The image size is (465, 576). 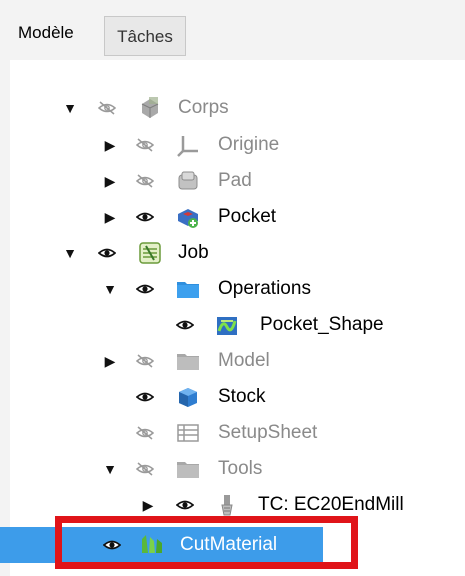 What do you see at coordinates (193, 252) in the screenshot?
I see `tree-item-label: Job` at bounding box center [193, 252].